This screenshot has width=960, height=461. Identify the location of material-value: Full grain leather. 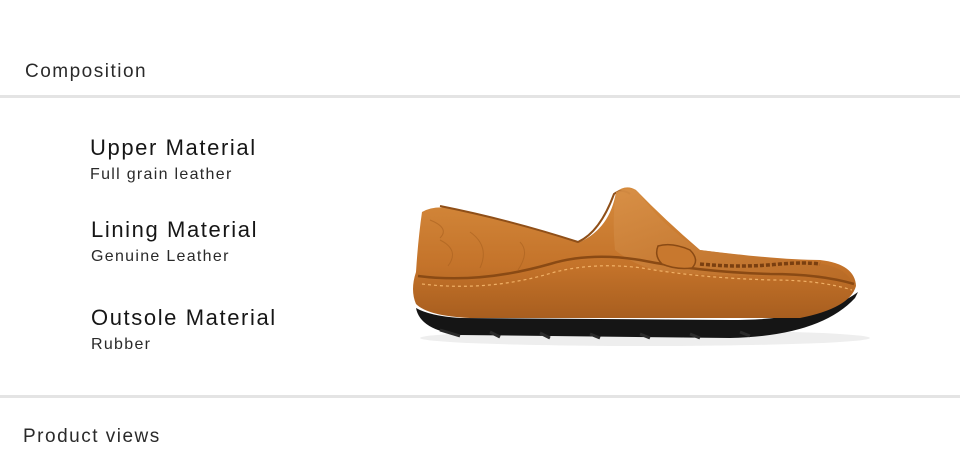
(161, 174).